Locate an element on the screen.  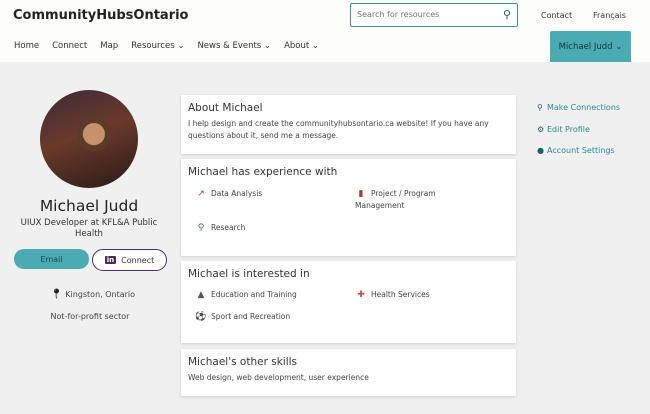
search-box: ⚲ is located at coordinates (434, 15).